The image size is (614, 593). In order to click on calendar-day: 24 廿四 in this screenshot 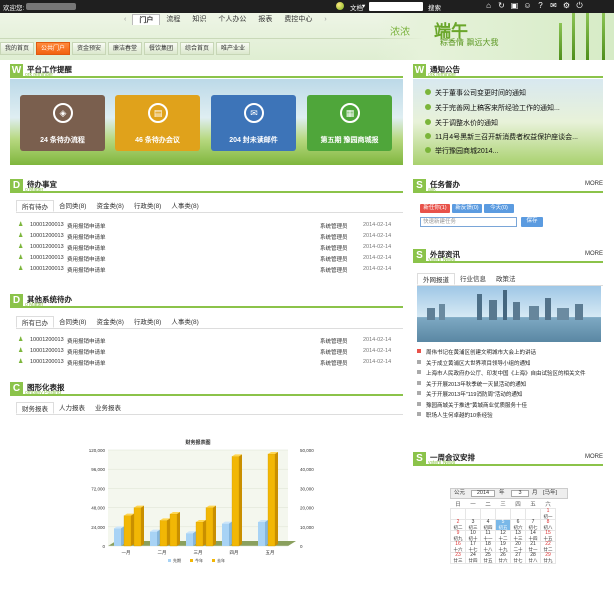, I will do `click(473, 558)`.